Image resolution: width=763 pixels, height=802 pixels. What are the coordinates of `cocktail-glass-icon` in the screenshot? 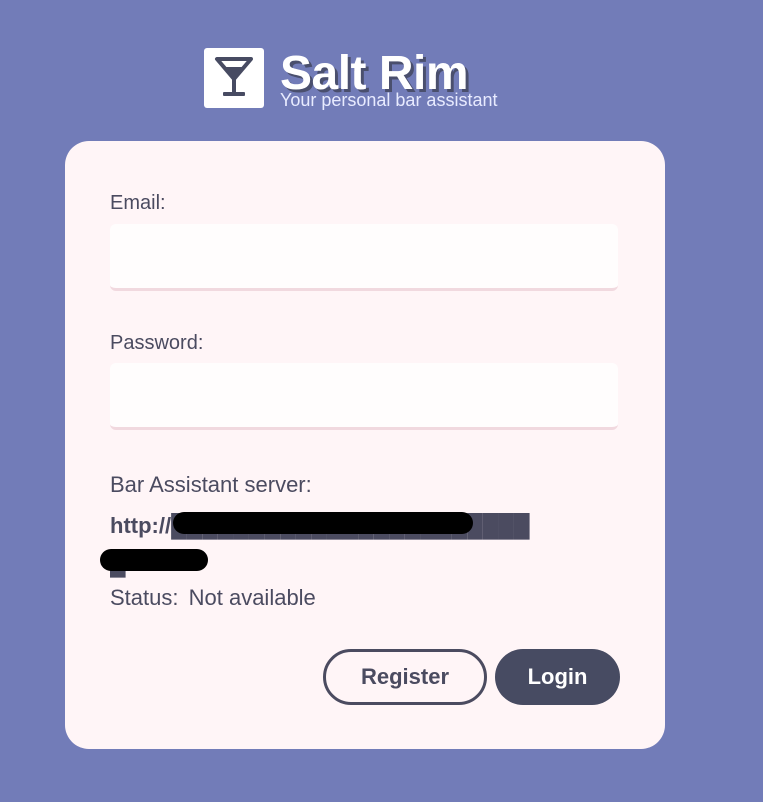 It's located at (234, 78).